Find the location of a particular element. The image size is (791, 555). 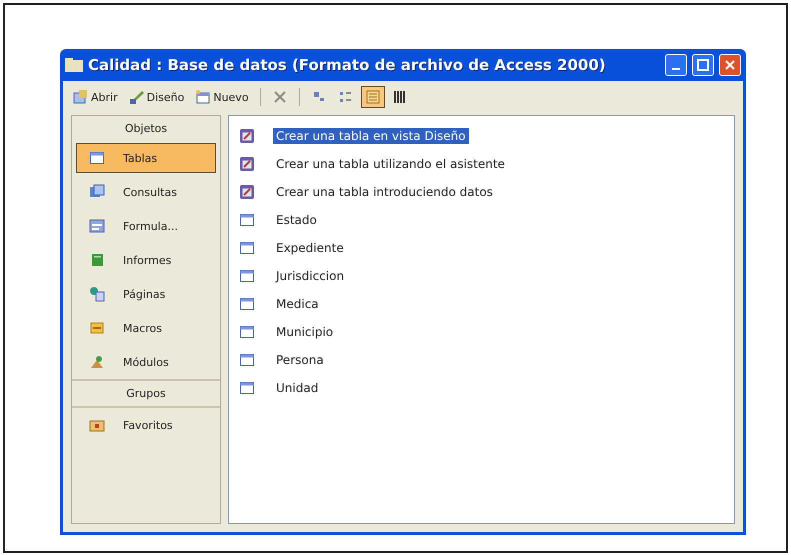

object-type-item: Páginas is located at coordinates (146, 294).